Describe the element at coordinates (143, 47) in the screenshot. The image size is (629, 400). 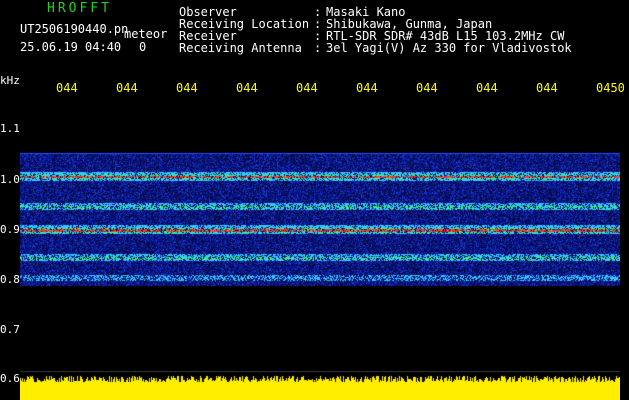
I see `meteor-count: 0` at that location.